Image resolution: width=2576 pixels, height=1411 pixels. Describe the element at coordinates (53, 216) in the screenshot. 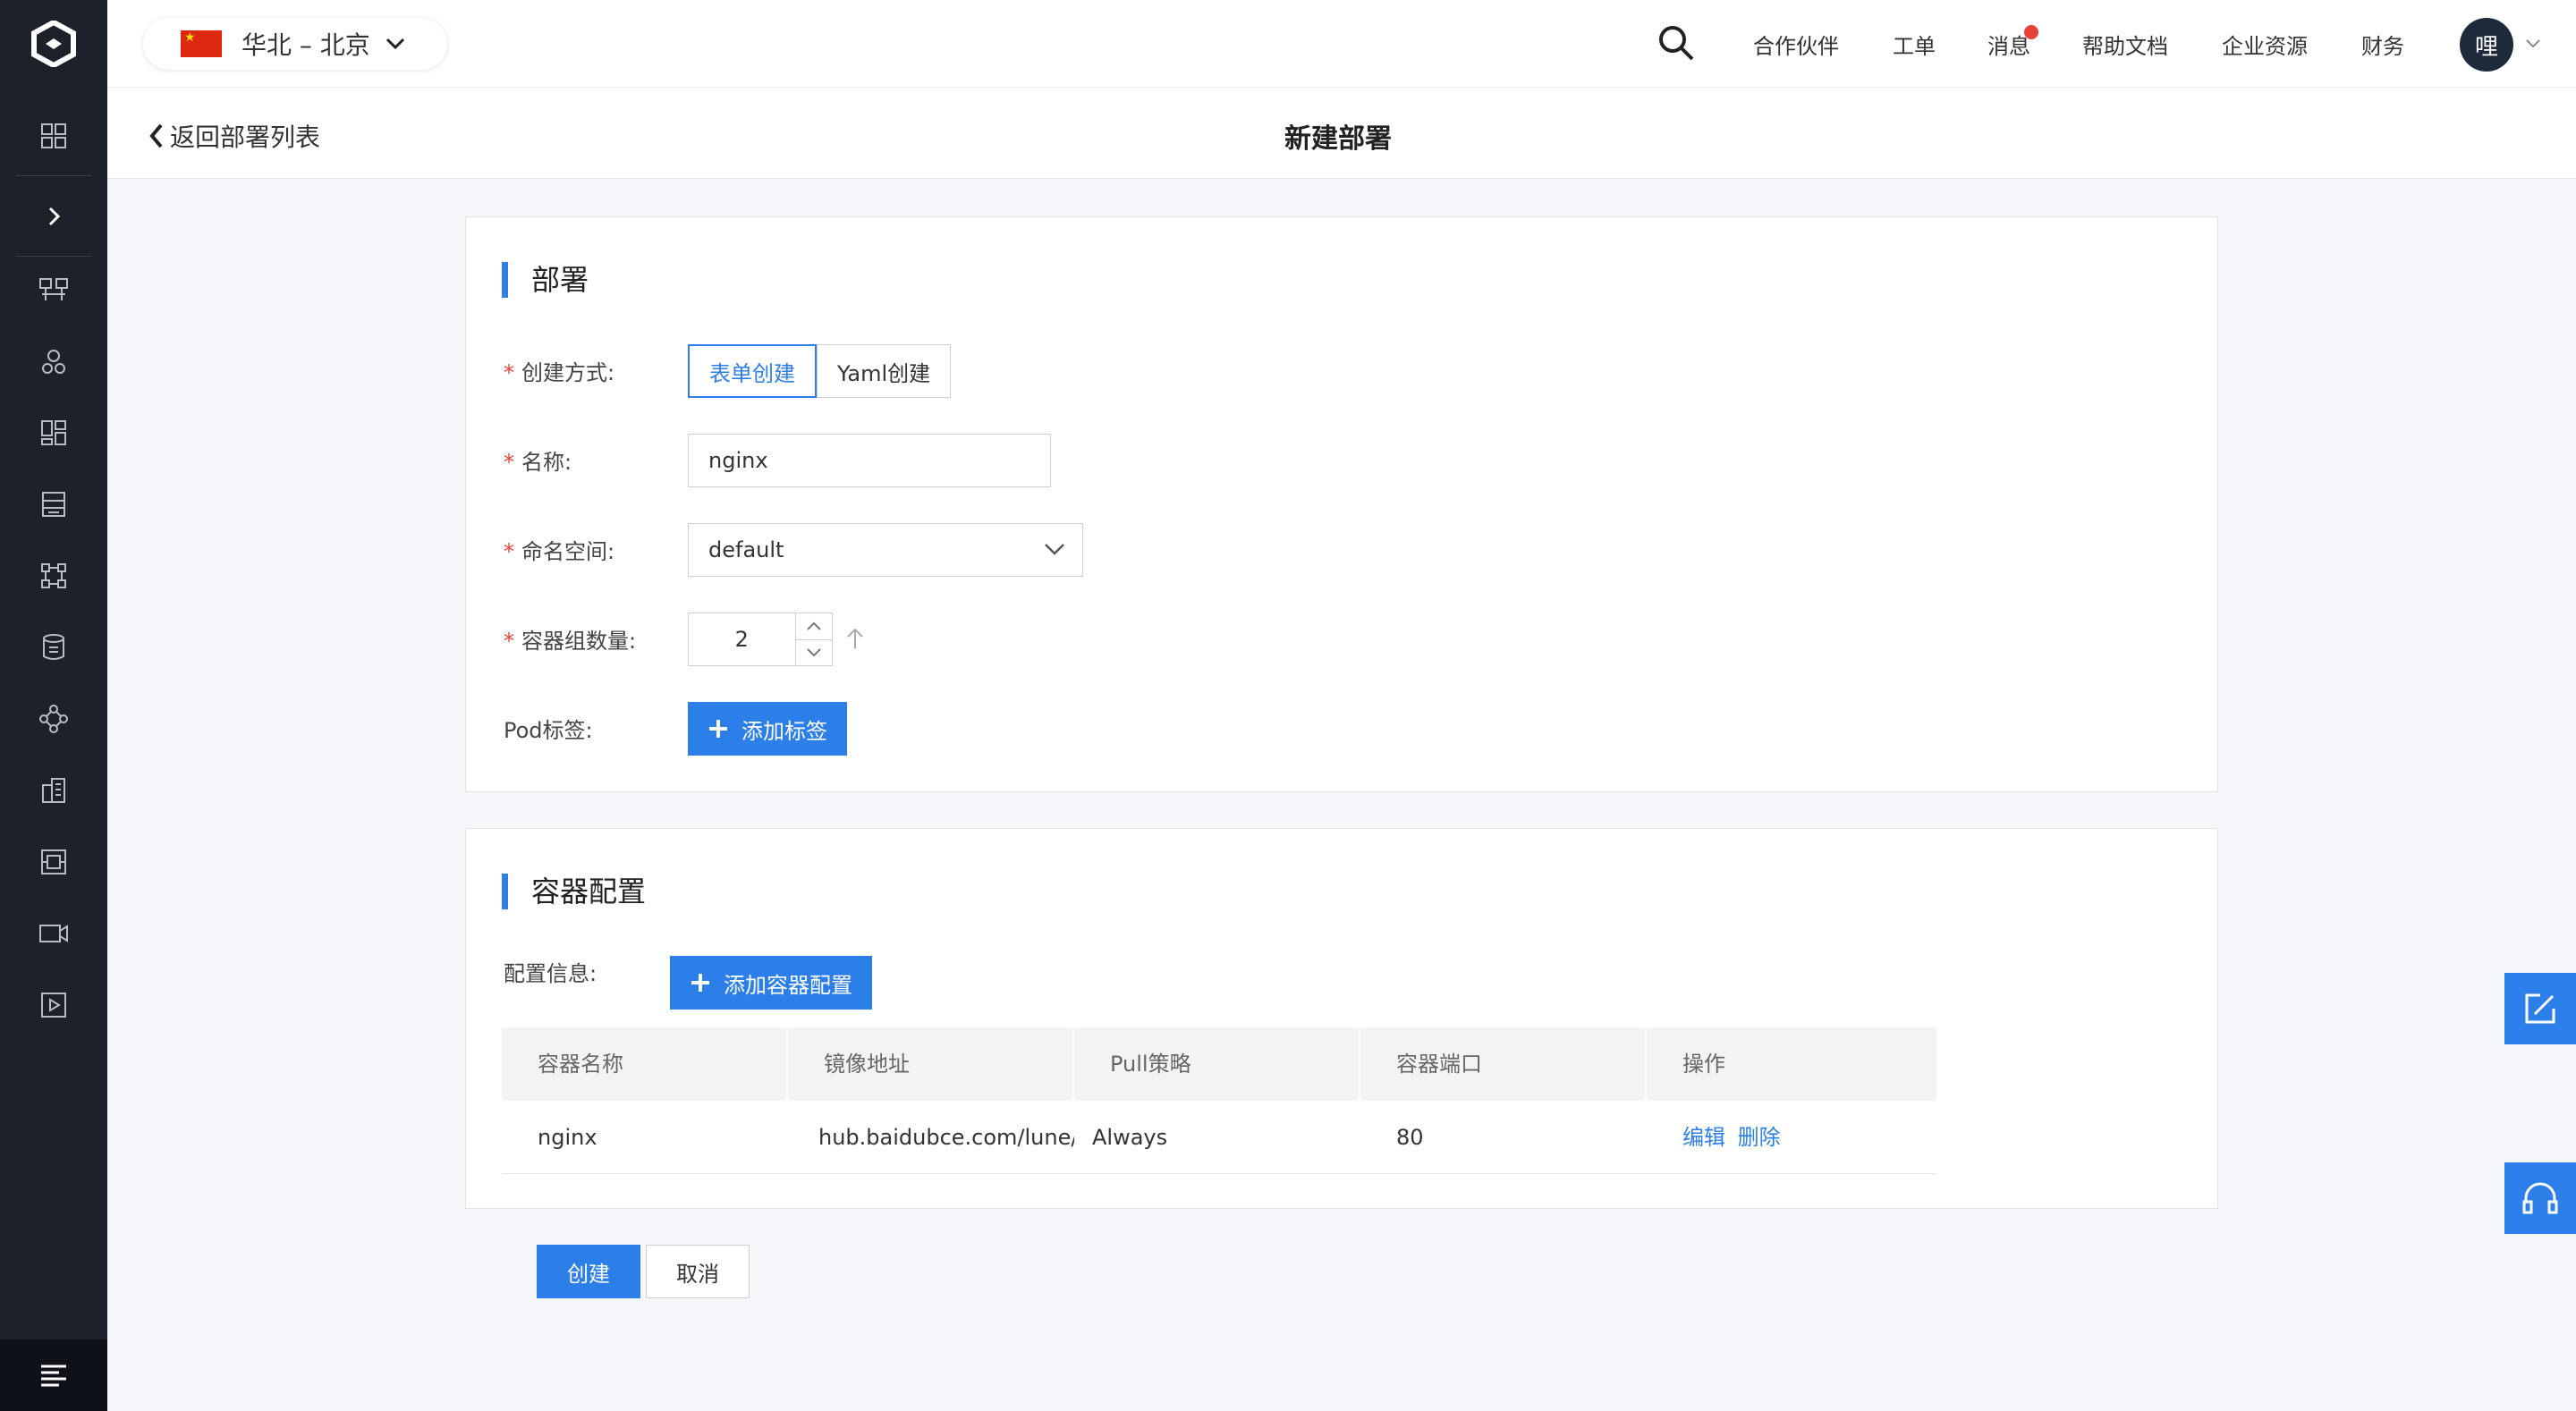

I see `expand-chevron-icon` at that location.